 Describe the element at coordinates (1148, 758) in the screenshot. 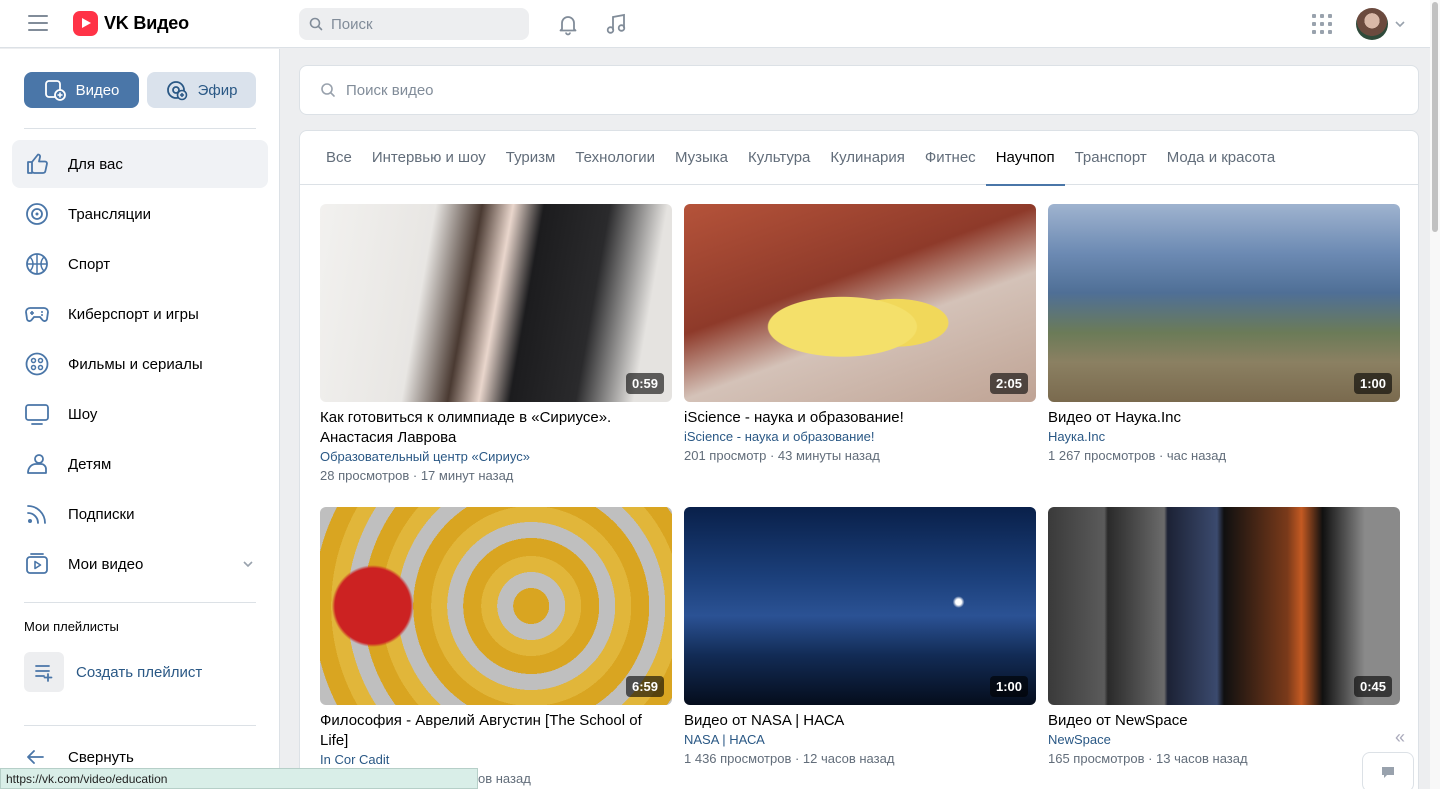

I see `video-meta: 165 просмотров · 13 часов назад` at that location.